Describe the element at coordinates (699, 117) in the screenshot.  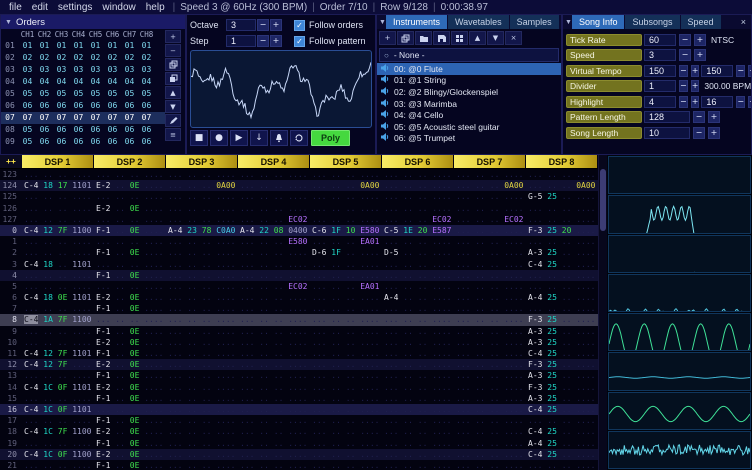
I see `pattern-length-decrement-button: −` at that location.